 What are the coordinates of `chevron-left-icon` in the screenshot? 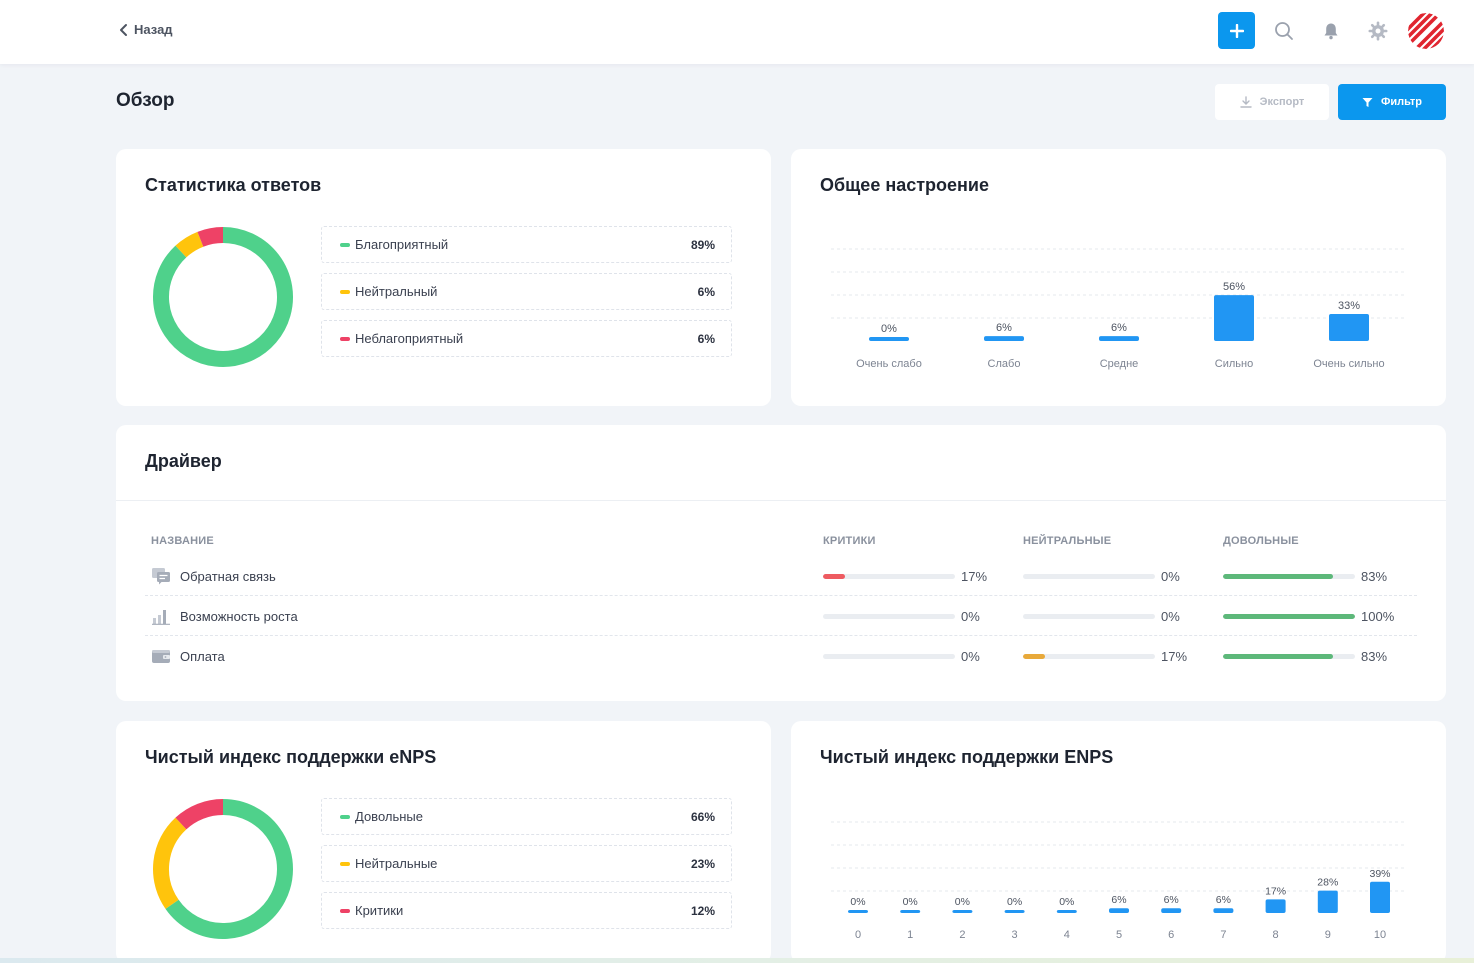 It's located at (123, 29).